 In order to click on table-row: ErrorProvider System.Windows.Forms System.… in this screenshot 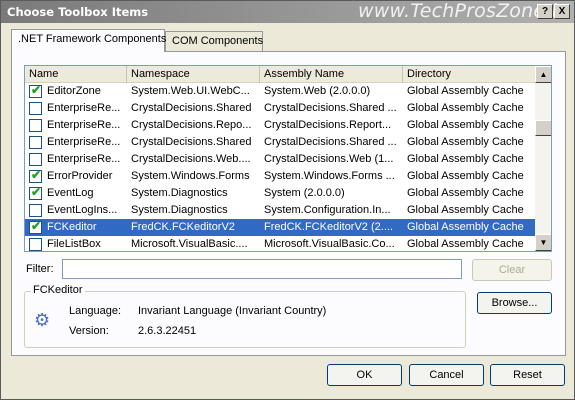, I will do `click(280, 176)`.